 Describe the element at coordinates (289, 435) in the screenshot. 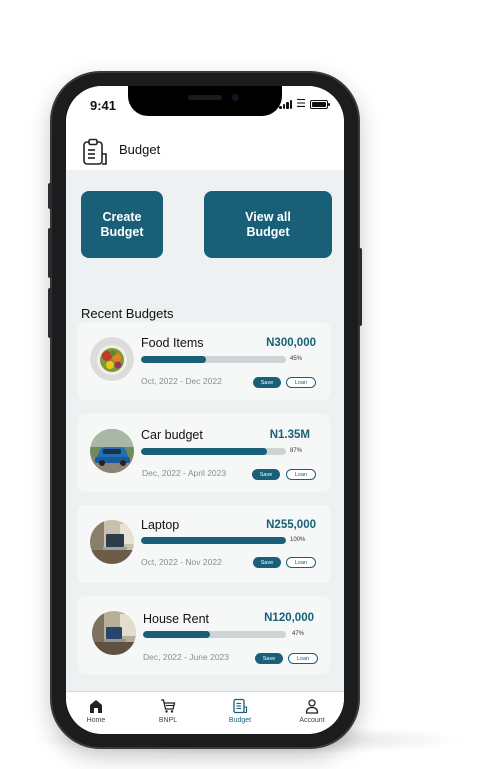

I see `budget-amount: N1.35M` at that location.